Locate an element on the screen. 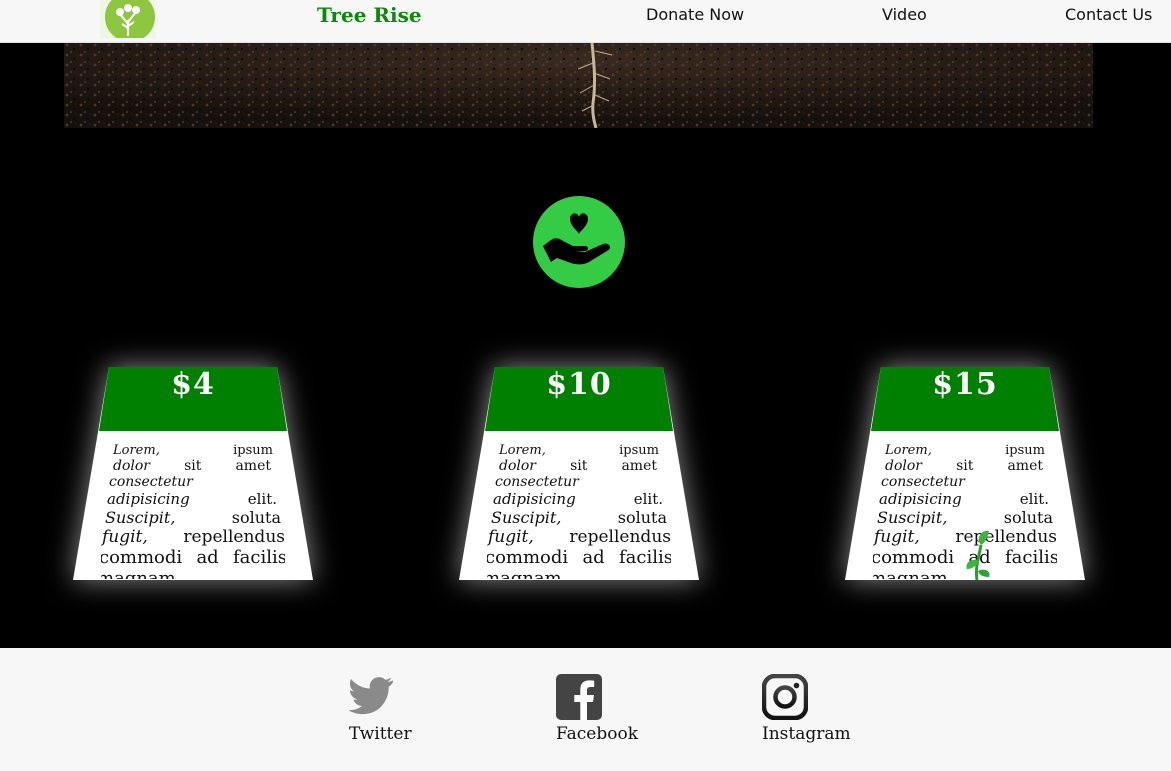 This screenshot has height=771, width=1171. nav-video: Video is located at coordinates (904, 14).